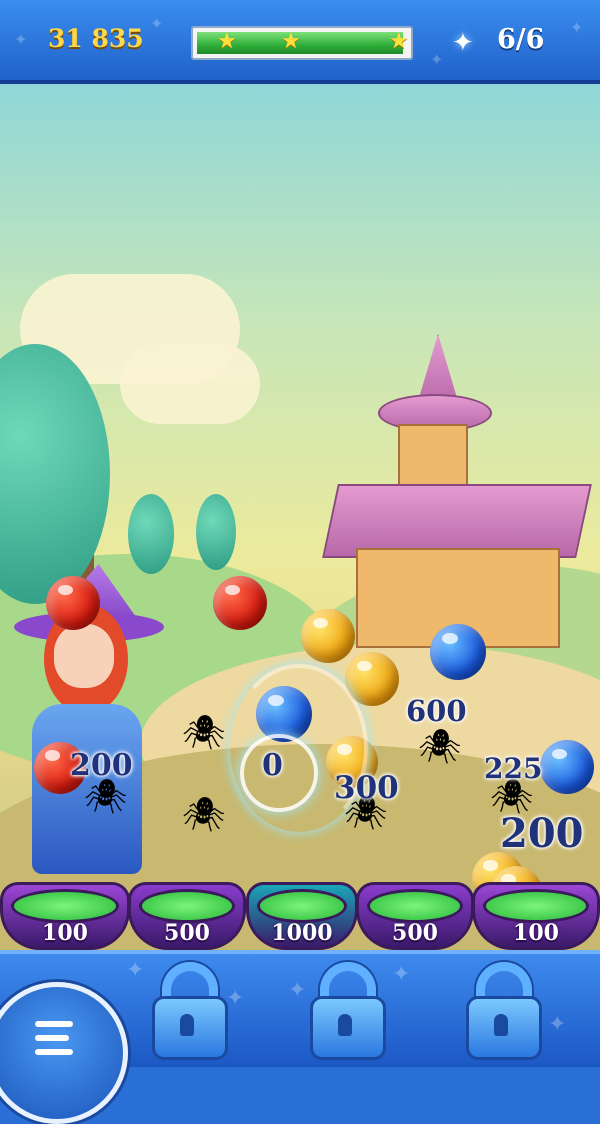 The height and width of the screenshot is (1124, 600). Describe the element at coordinates (513, 768) in the screenshot. I see `points-popup: 225` at that location.